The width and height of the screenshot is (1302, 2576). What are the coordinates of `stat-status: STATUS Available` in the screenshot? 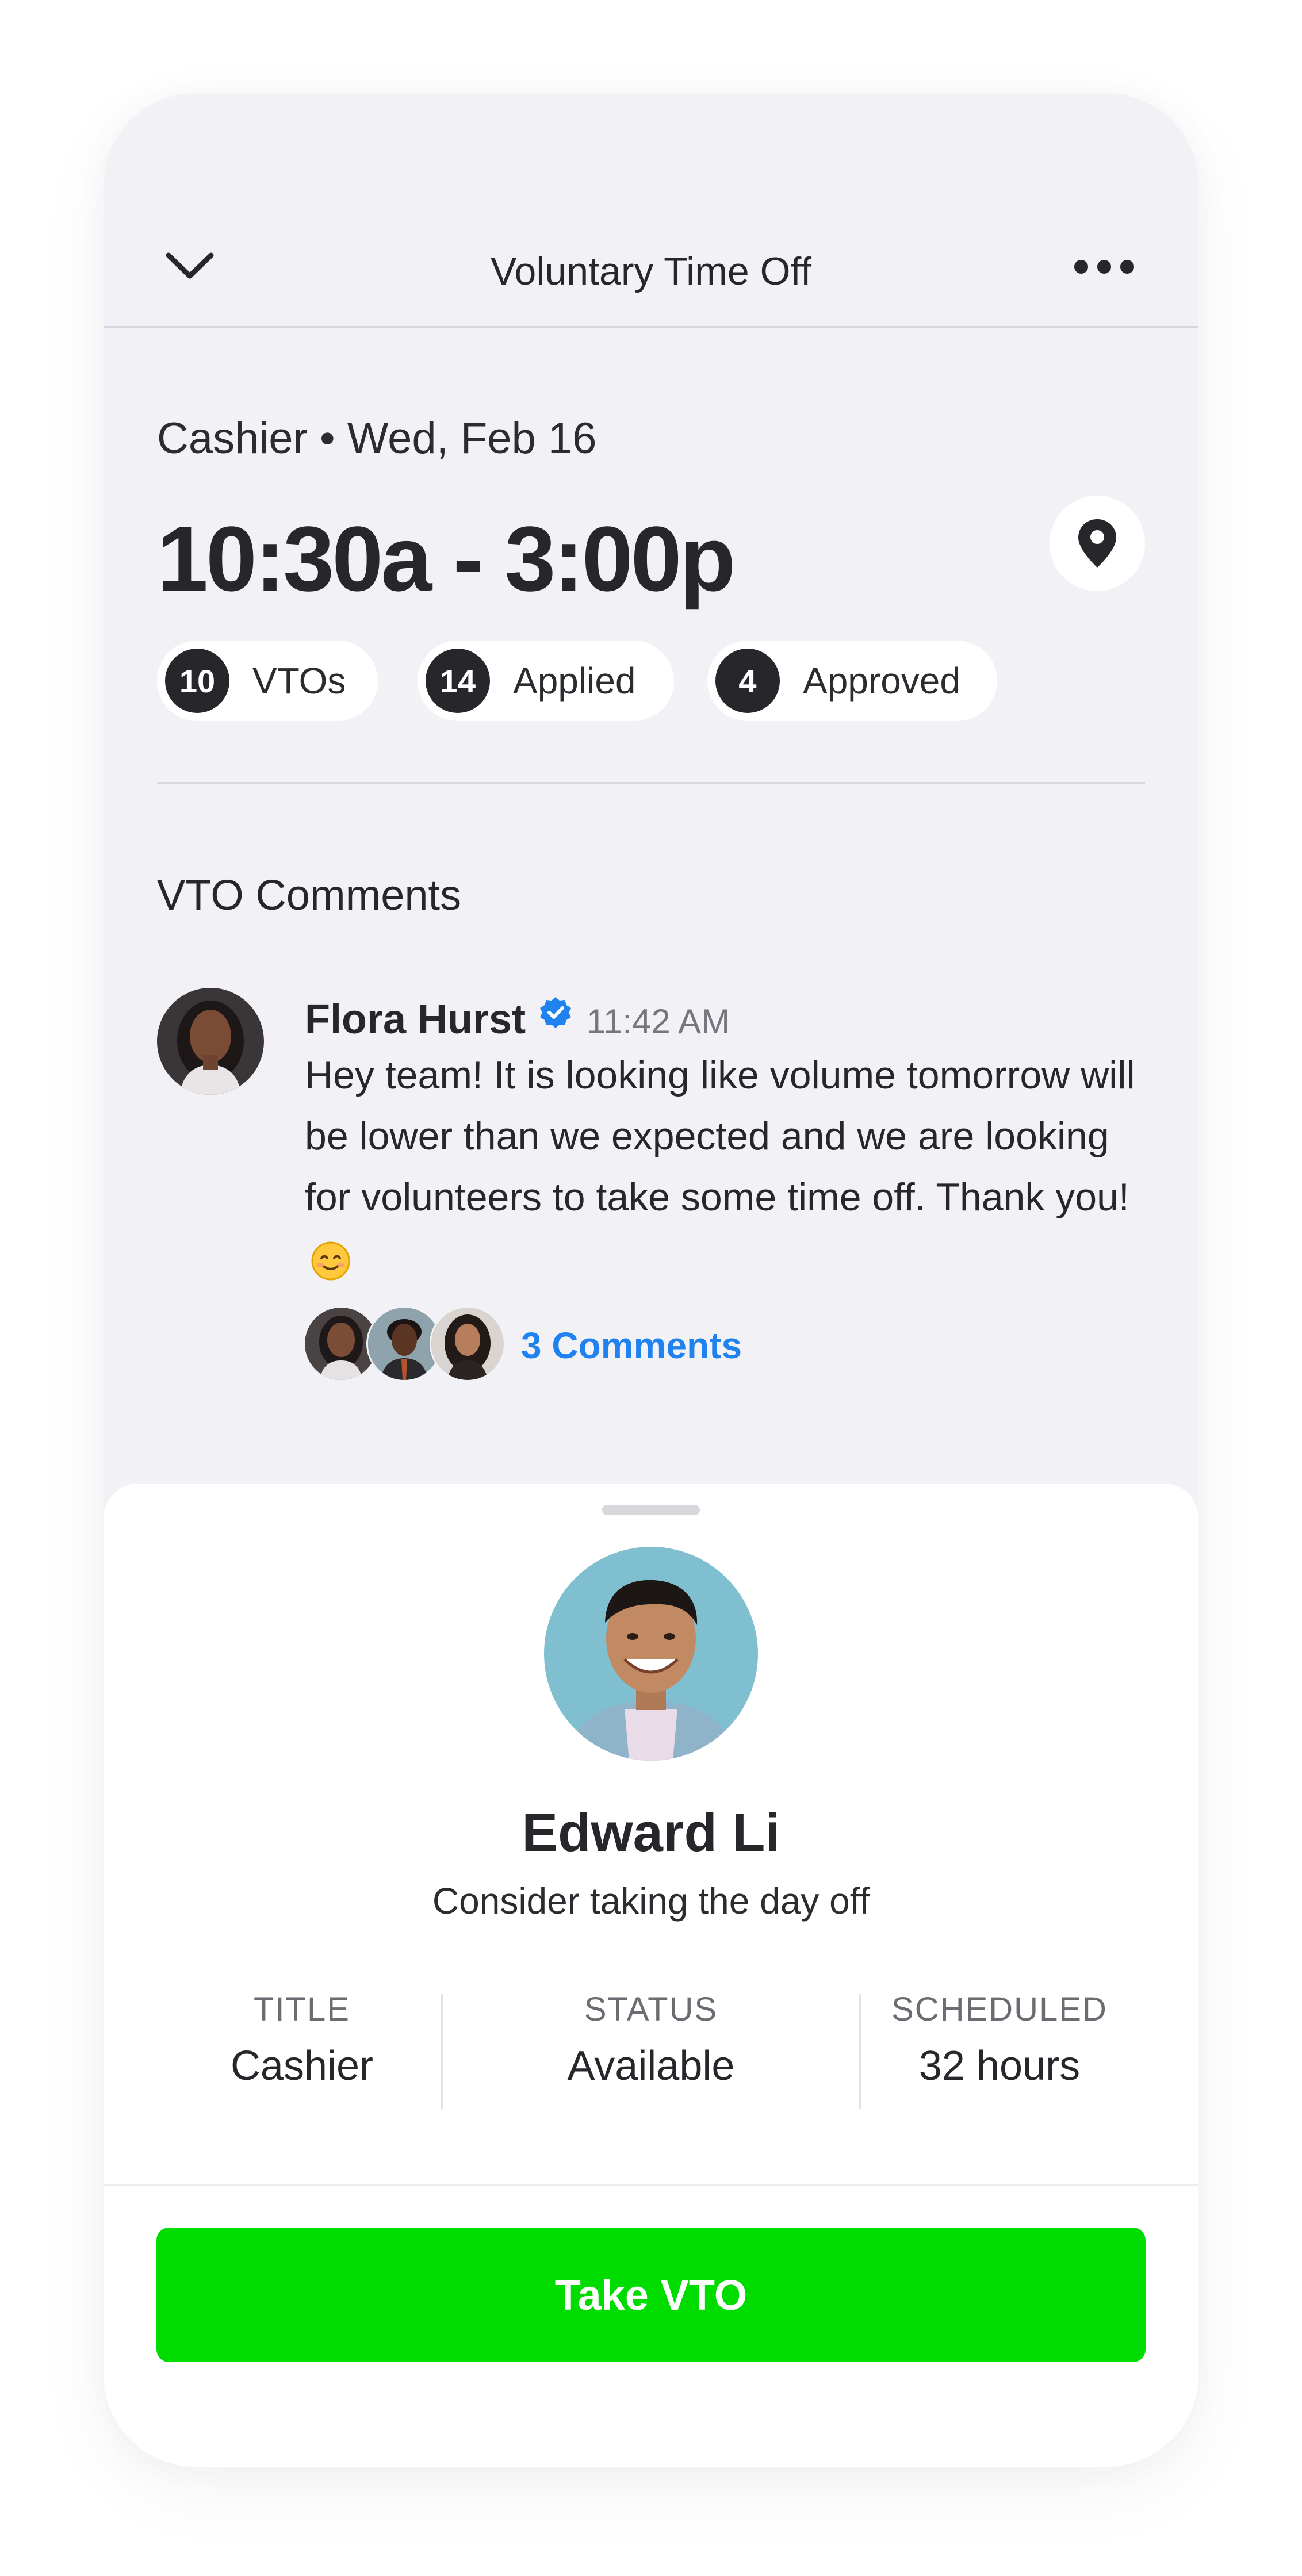 It's located at (651, 2040).